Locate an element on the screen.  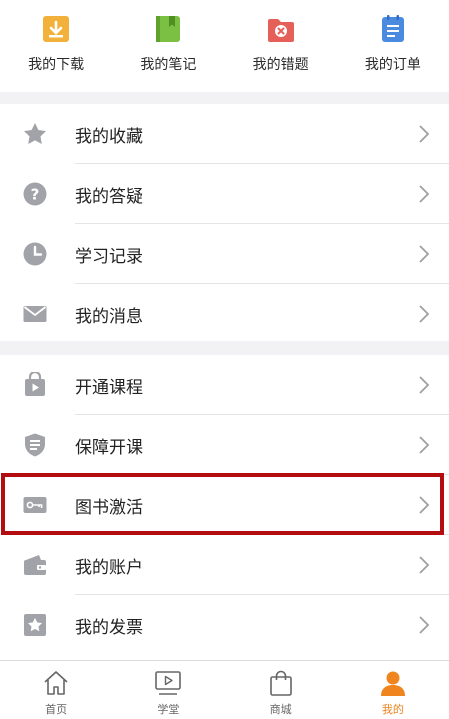
menu-row-invoice: 我的发票 is located at coordinates (224, 625).